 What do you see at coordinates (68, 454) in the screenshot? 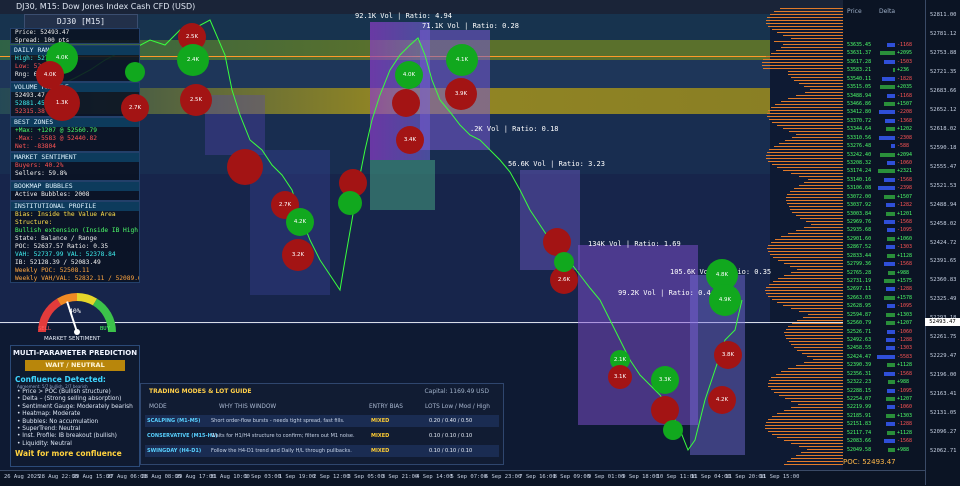
I see `wait-message: Wait for more confluence` at bounding box center [68, 454].